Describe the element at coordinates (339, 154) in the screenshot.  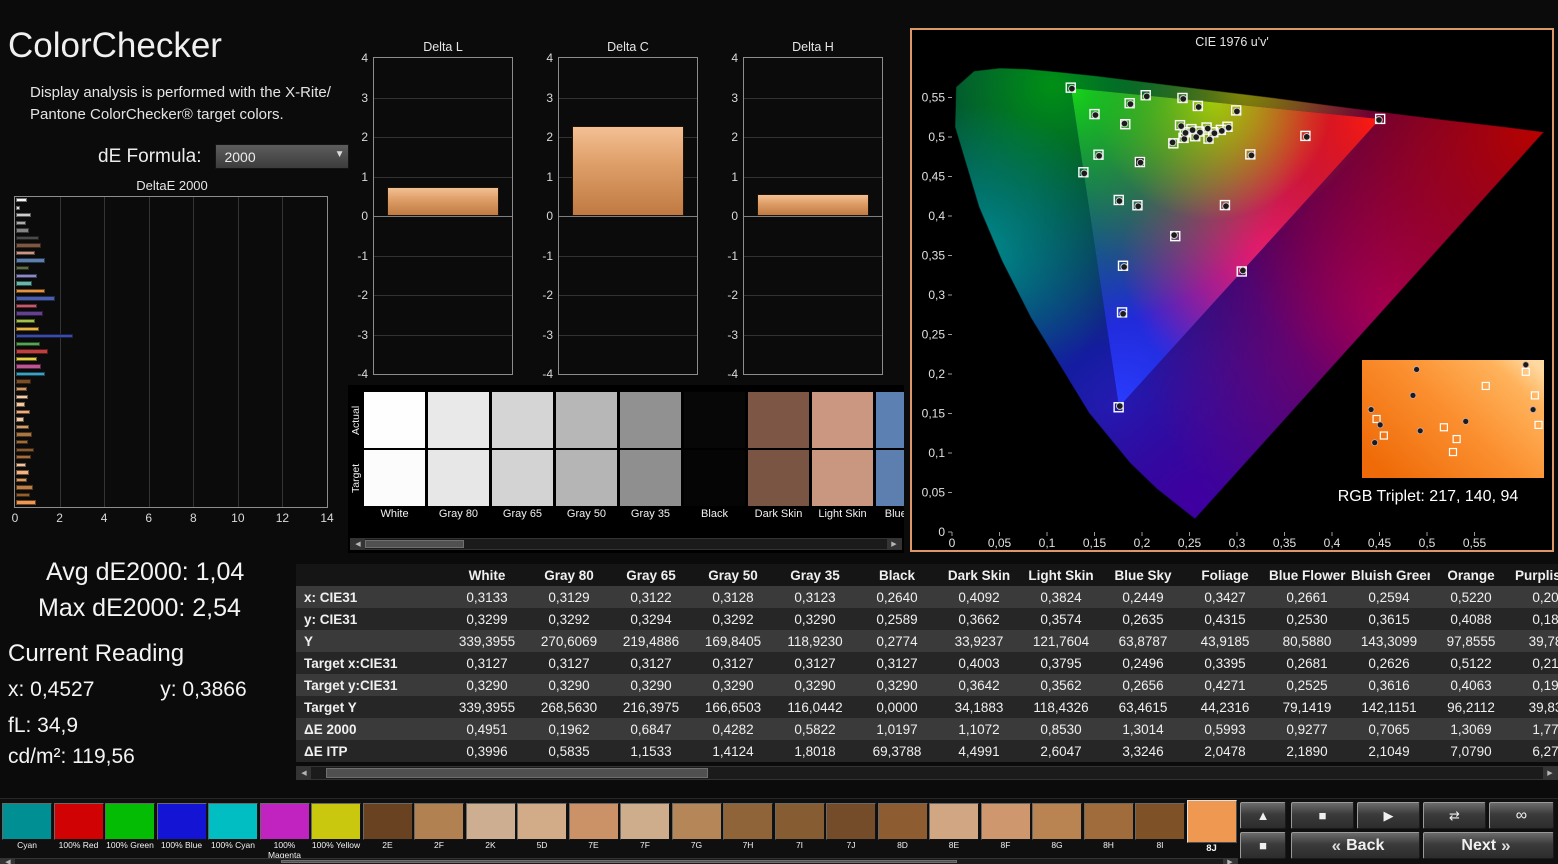
I see `dropdown-arrow-icon: ▼` at that location.